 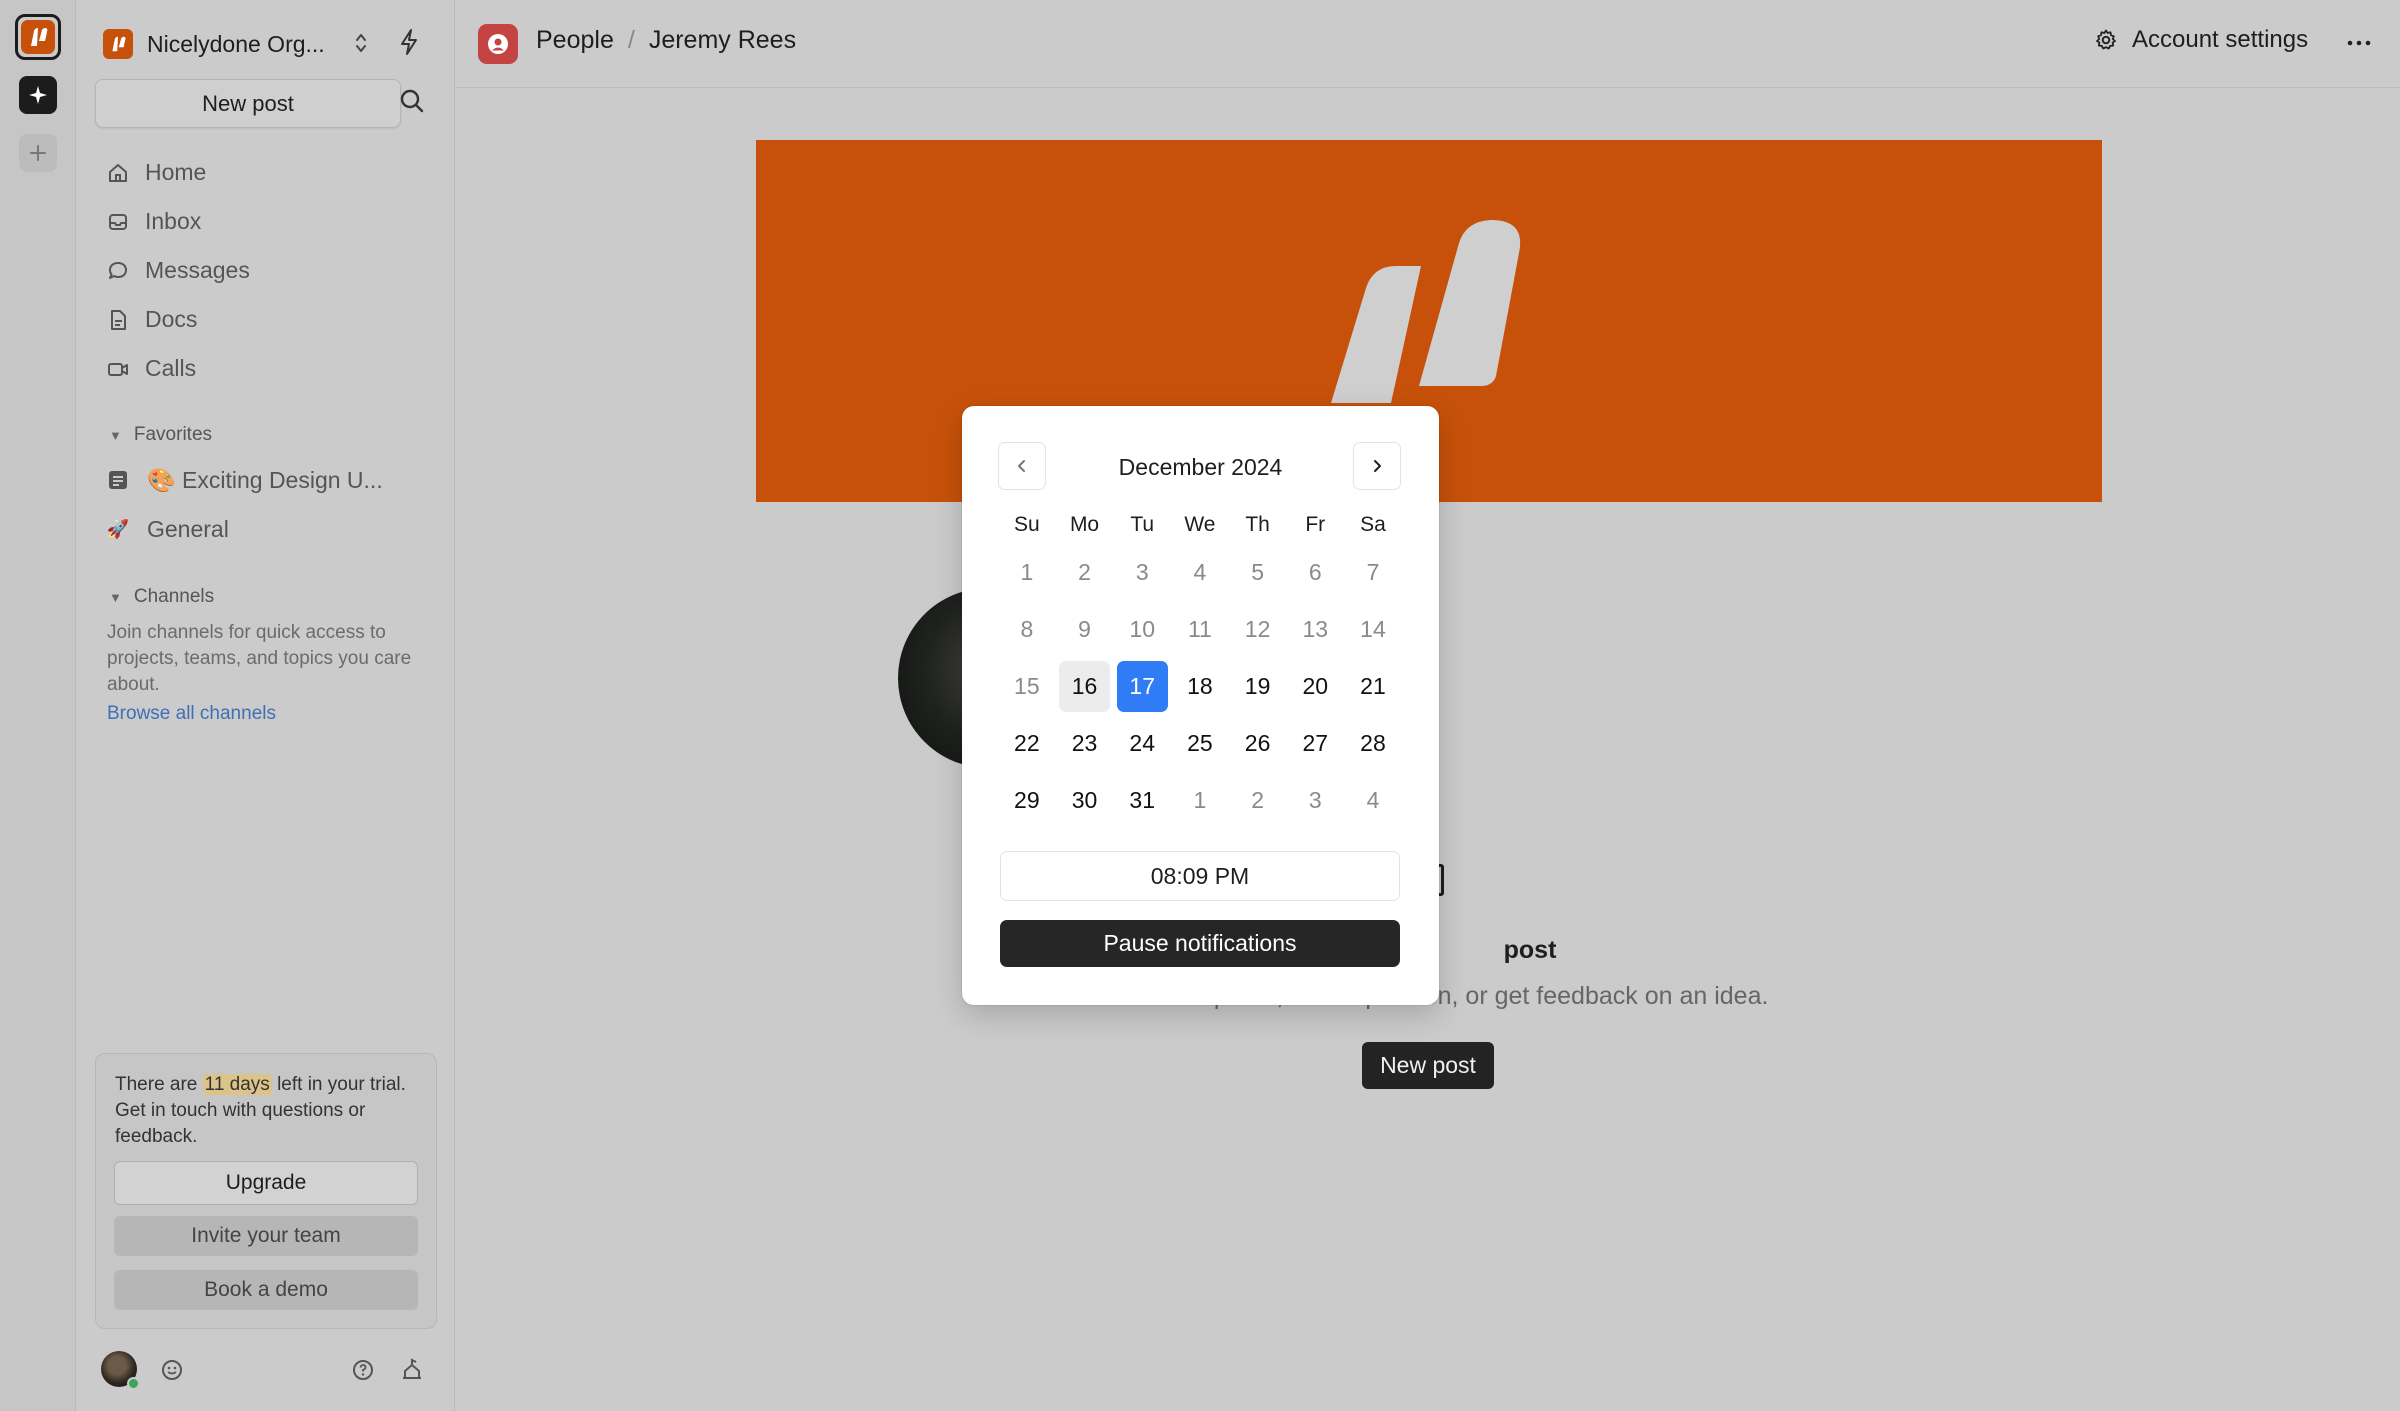 I want to click on weekday-label: We, so click(x=1200, y=524).